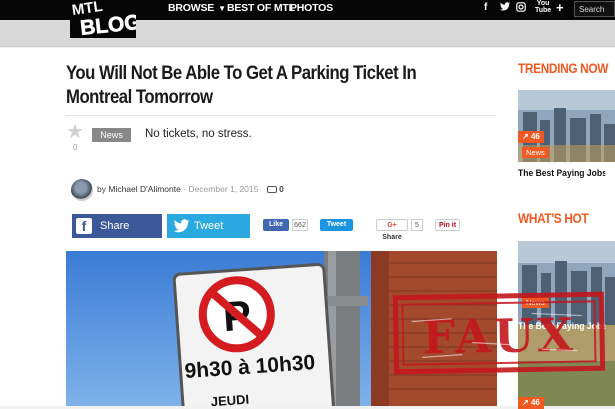 Image resolution: width=615 pixels, height=409 pixels. Describe the element at coordinates (75, 147) in the screenshot. I see `star-count: 0` at that location.